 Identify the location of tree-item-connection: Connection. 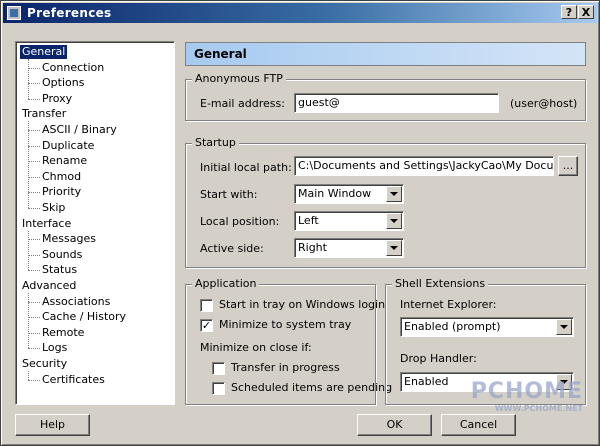
(73, 68).